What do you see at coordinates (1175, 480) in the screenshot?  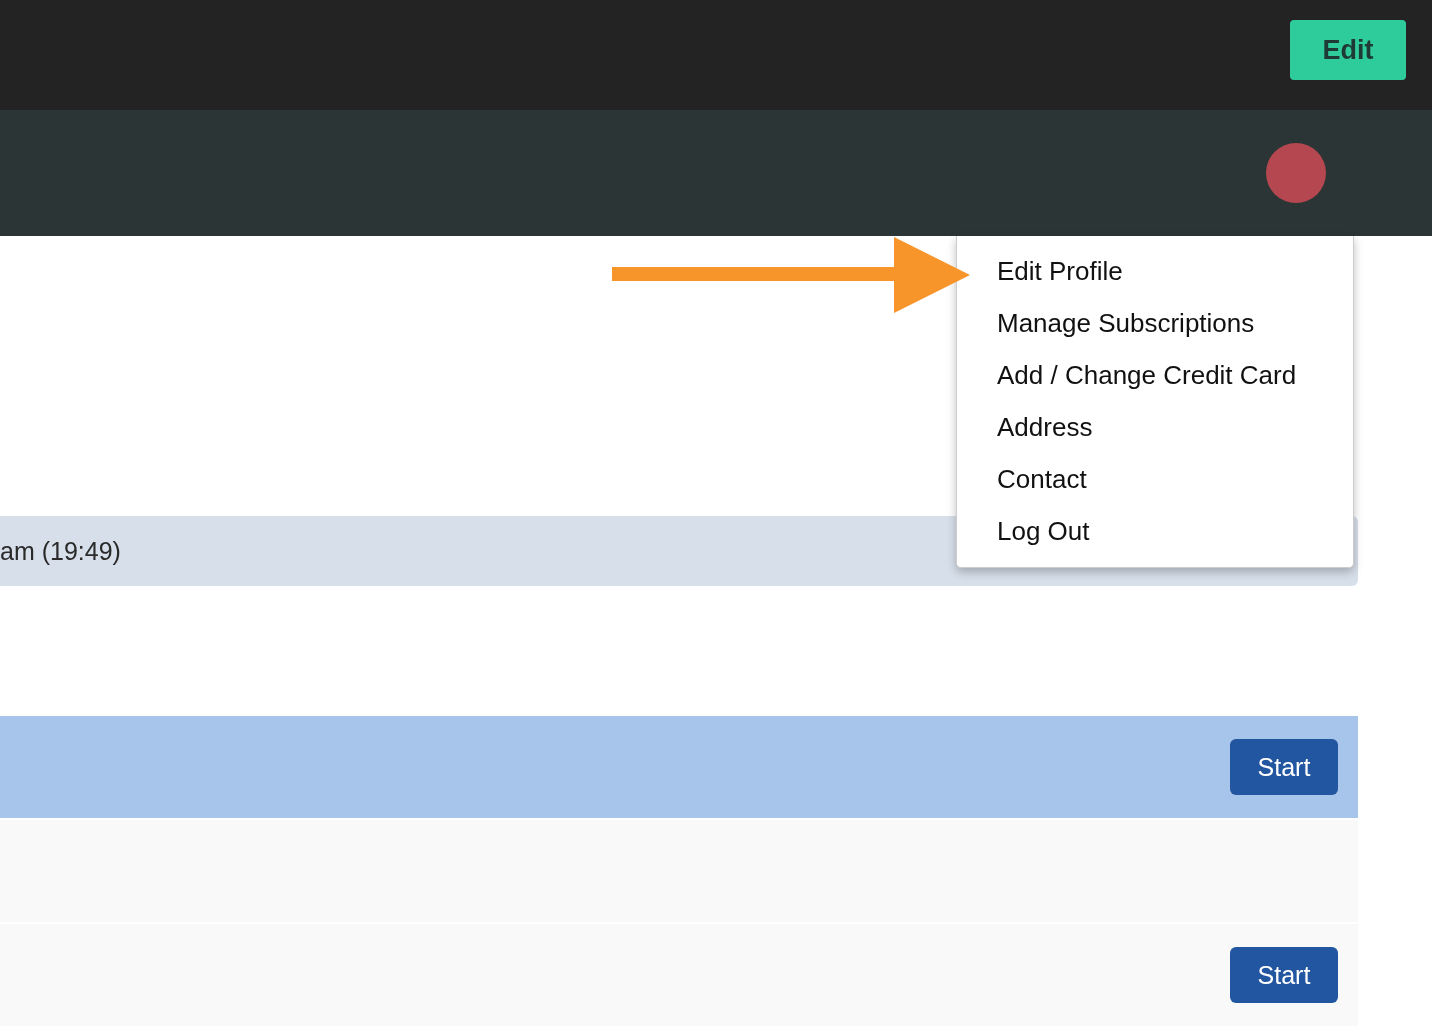 I see `menu-item: Contact` at bounding box center [1175, 480].